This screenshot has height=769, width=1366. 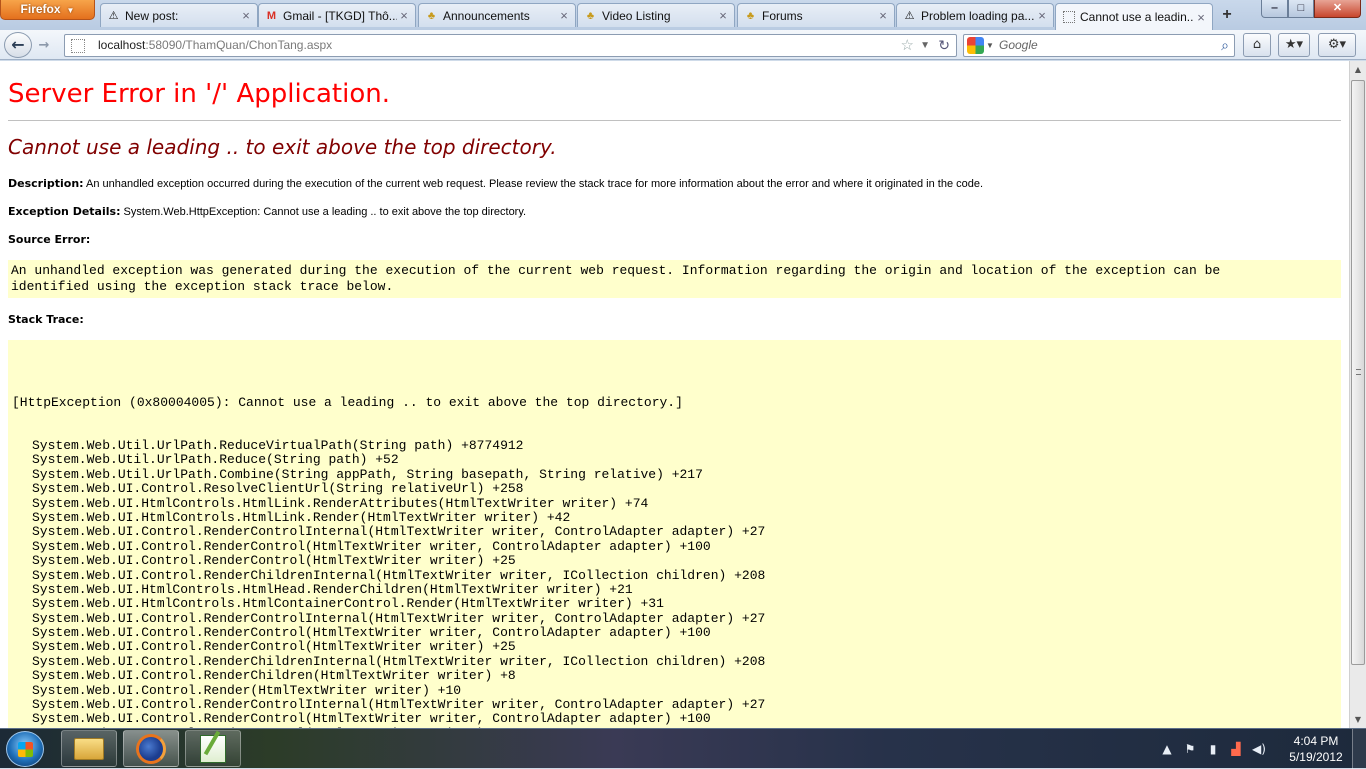 What do you see at coordinates (46, 319) in the screenshot?
I see `stack-trace-label: Stack Trace:` at bounding box center [46, 319].